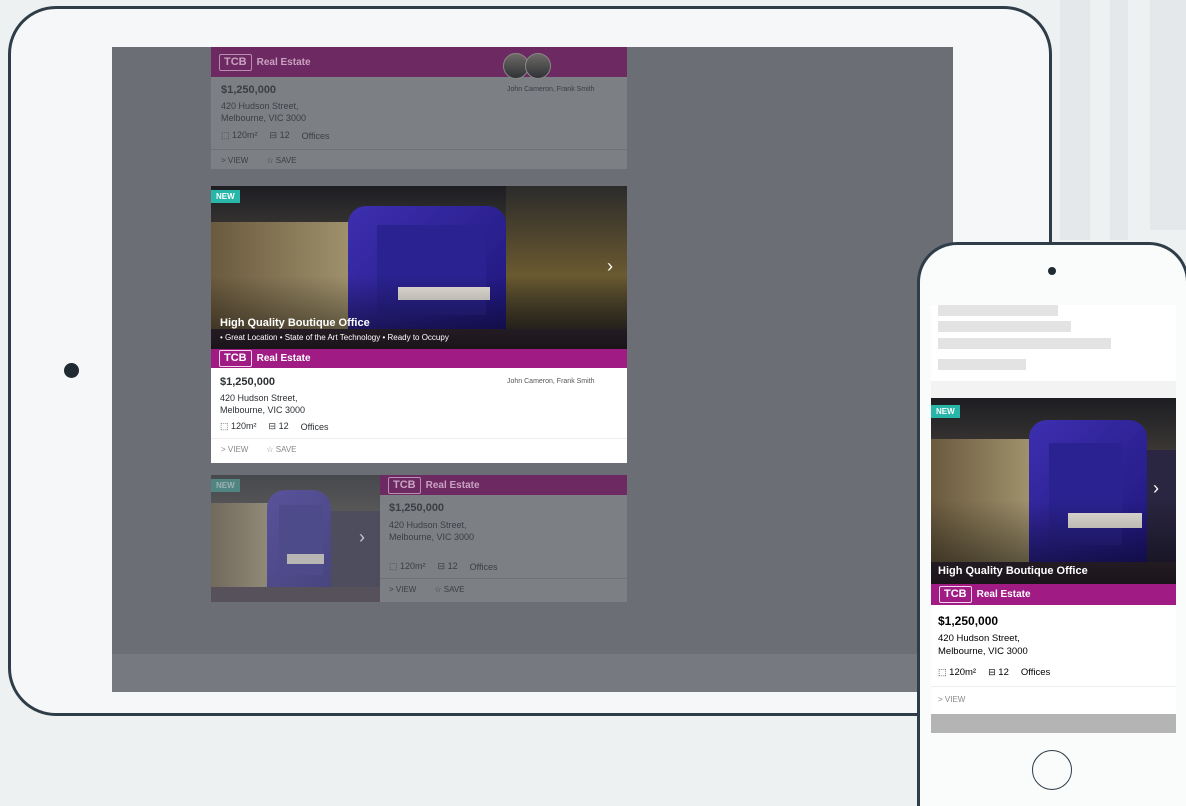  Describe the element at coordinates (1053, 343) in the screenshot. I see `skeleton-card` at that location.